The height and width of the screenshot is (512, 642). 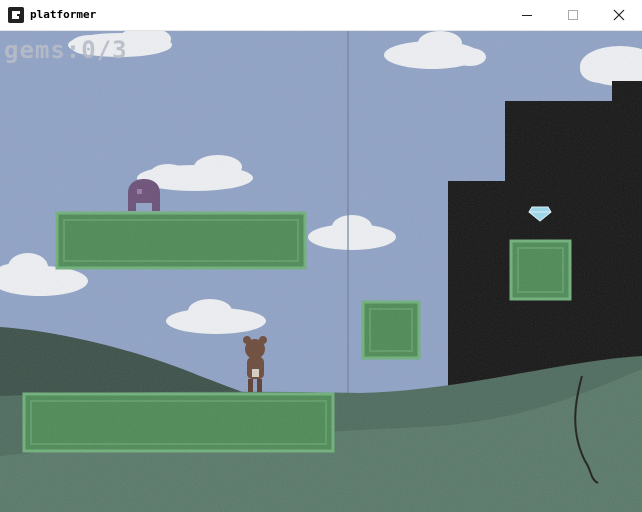 I want to click on close-button, so click(x=619, y=15).